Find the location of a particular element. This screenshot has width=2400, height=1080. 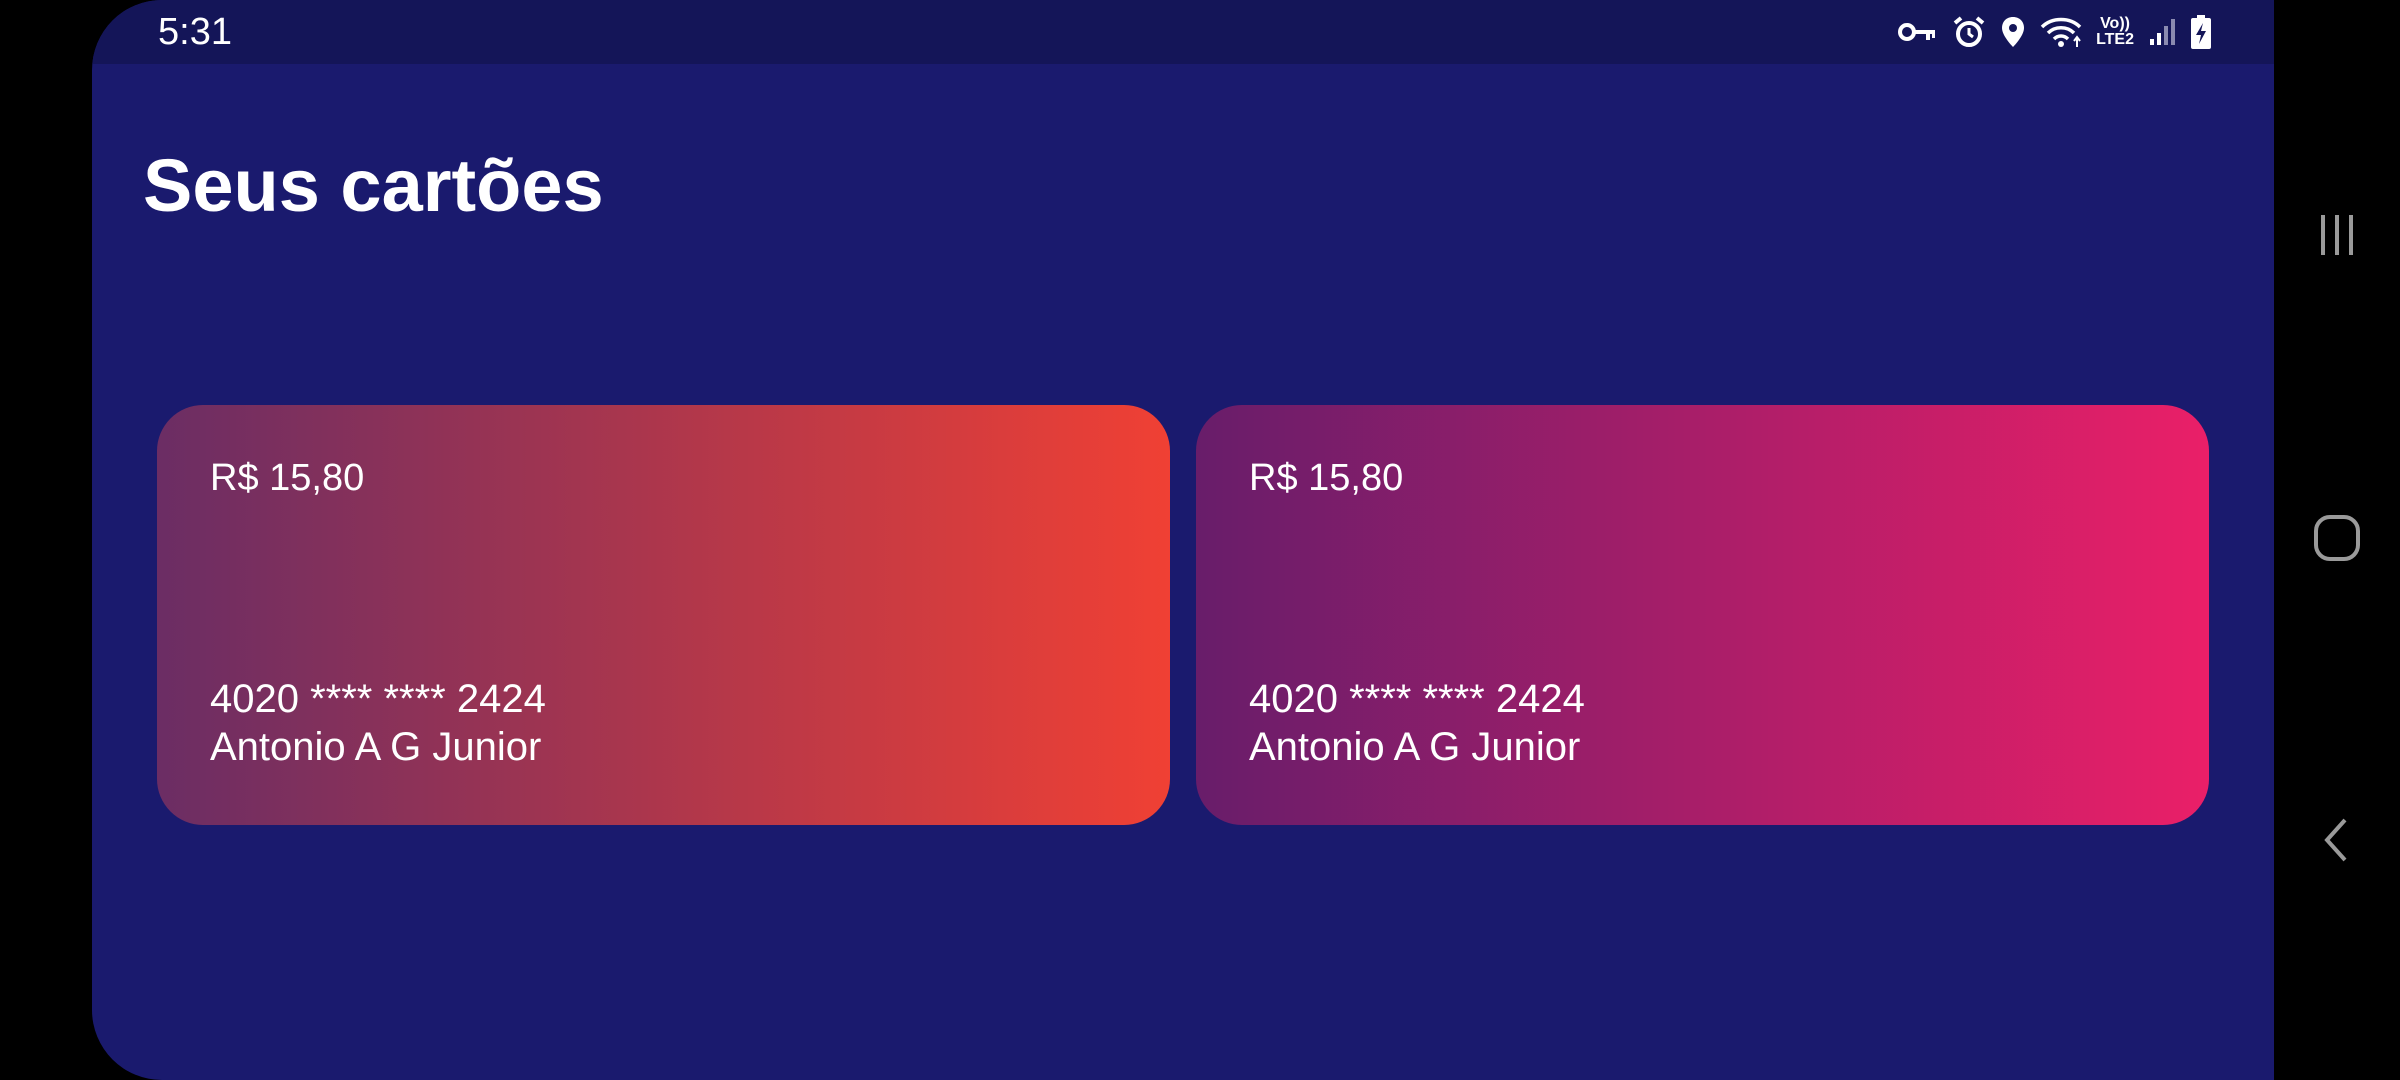

back-icon is located at coordinates (2335, 840).